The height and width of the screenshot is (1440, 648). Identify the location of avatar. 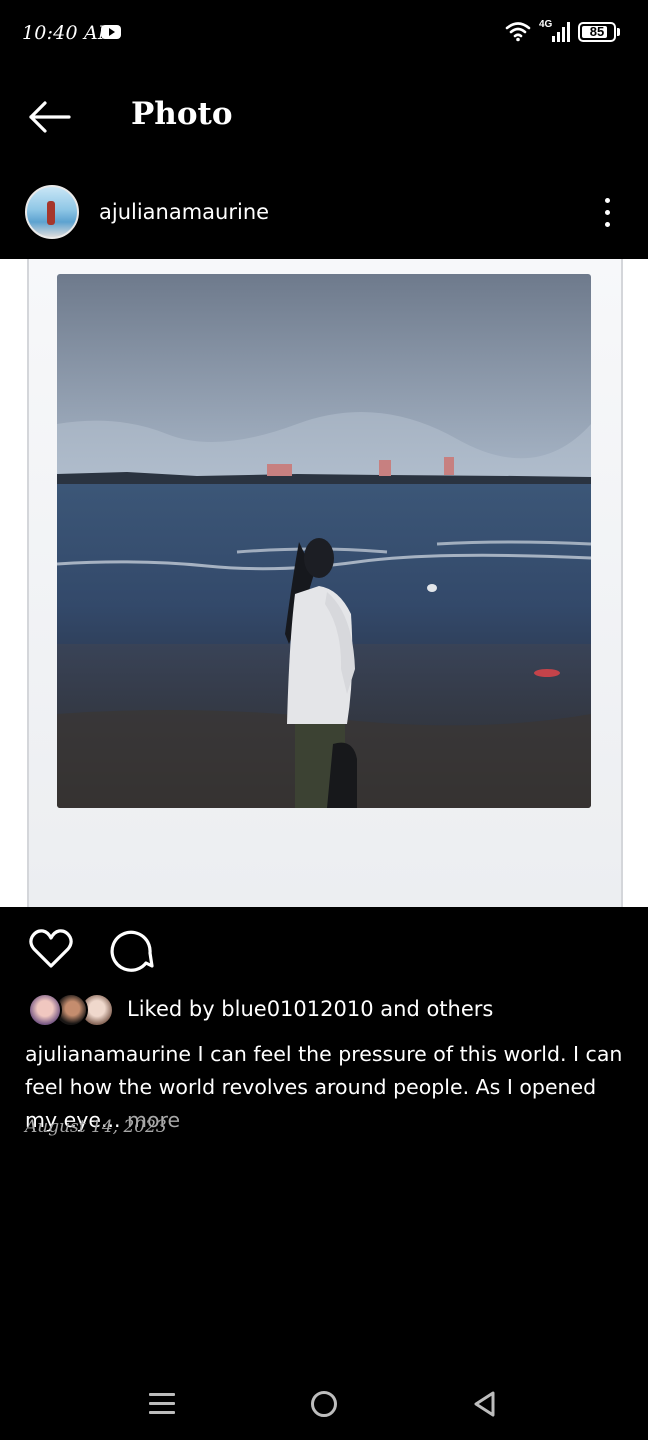
(52, 212).